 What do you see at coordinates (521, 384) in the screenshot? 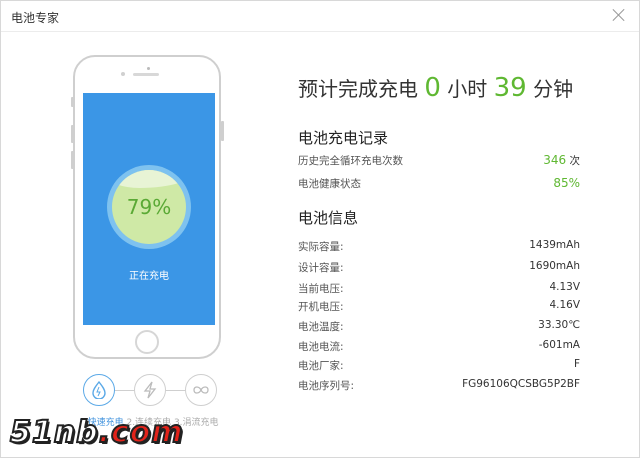
I see `info-value: FG96106QCSBG5P2BF` at bounding box center [521, 384].